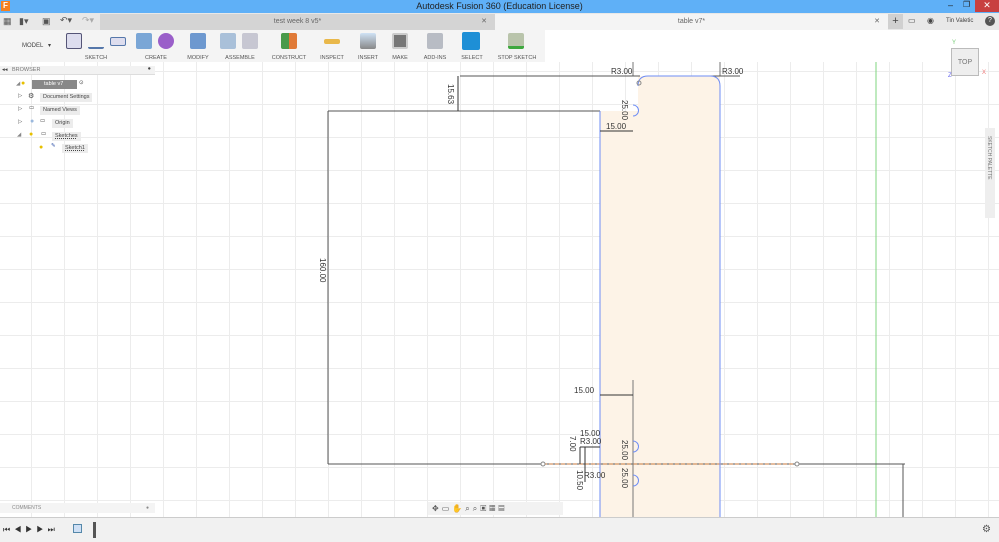 This screenshot has height=542, width=999. Describe the element at coordinates (912, 20) in the screenshot. I see `job-status-icon: ▭` at that location.